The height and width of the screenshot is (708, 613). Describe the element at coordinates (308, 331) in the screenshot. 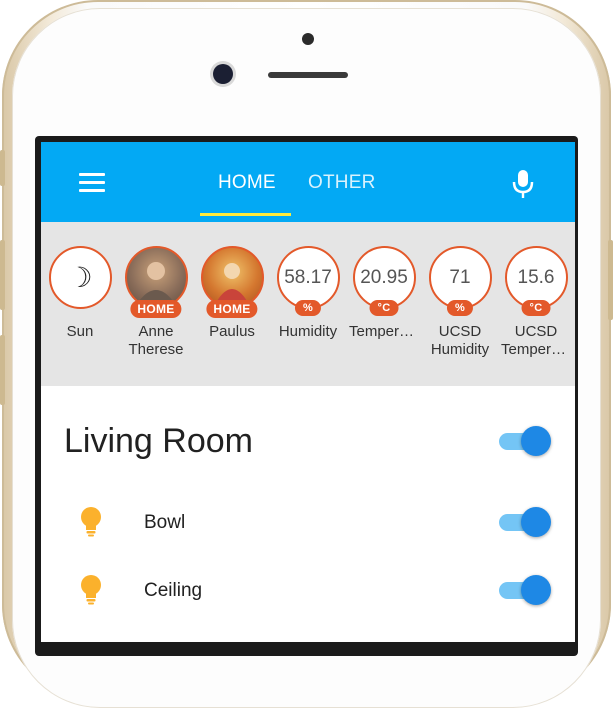

I see `badge-label: Humidity` at that location.